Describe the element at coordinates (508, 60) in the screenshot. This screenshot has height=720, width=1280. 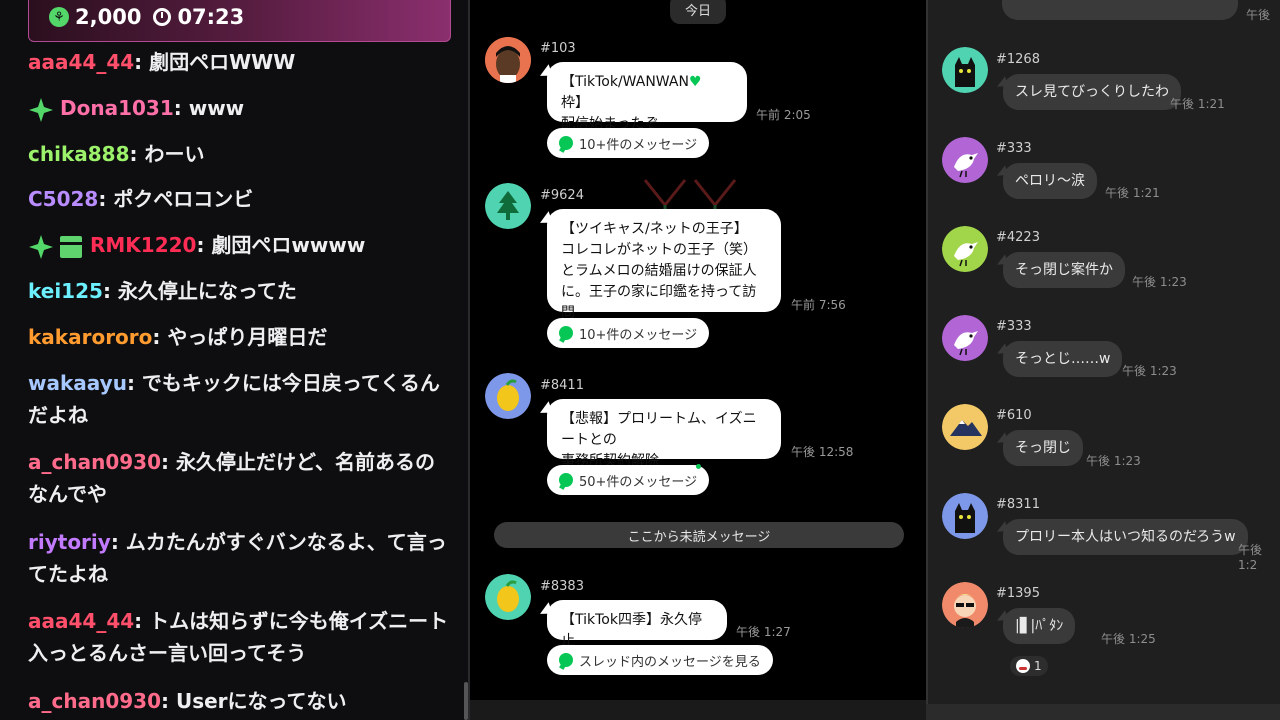
I see `avatar-man` at that location.